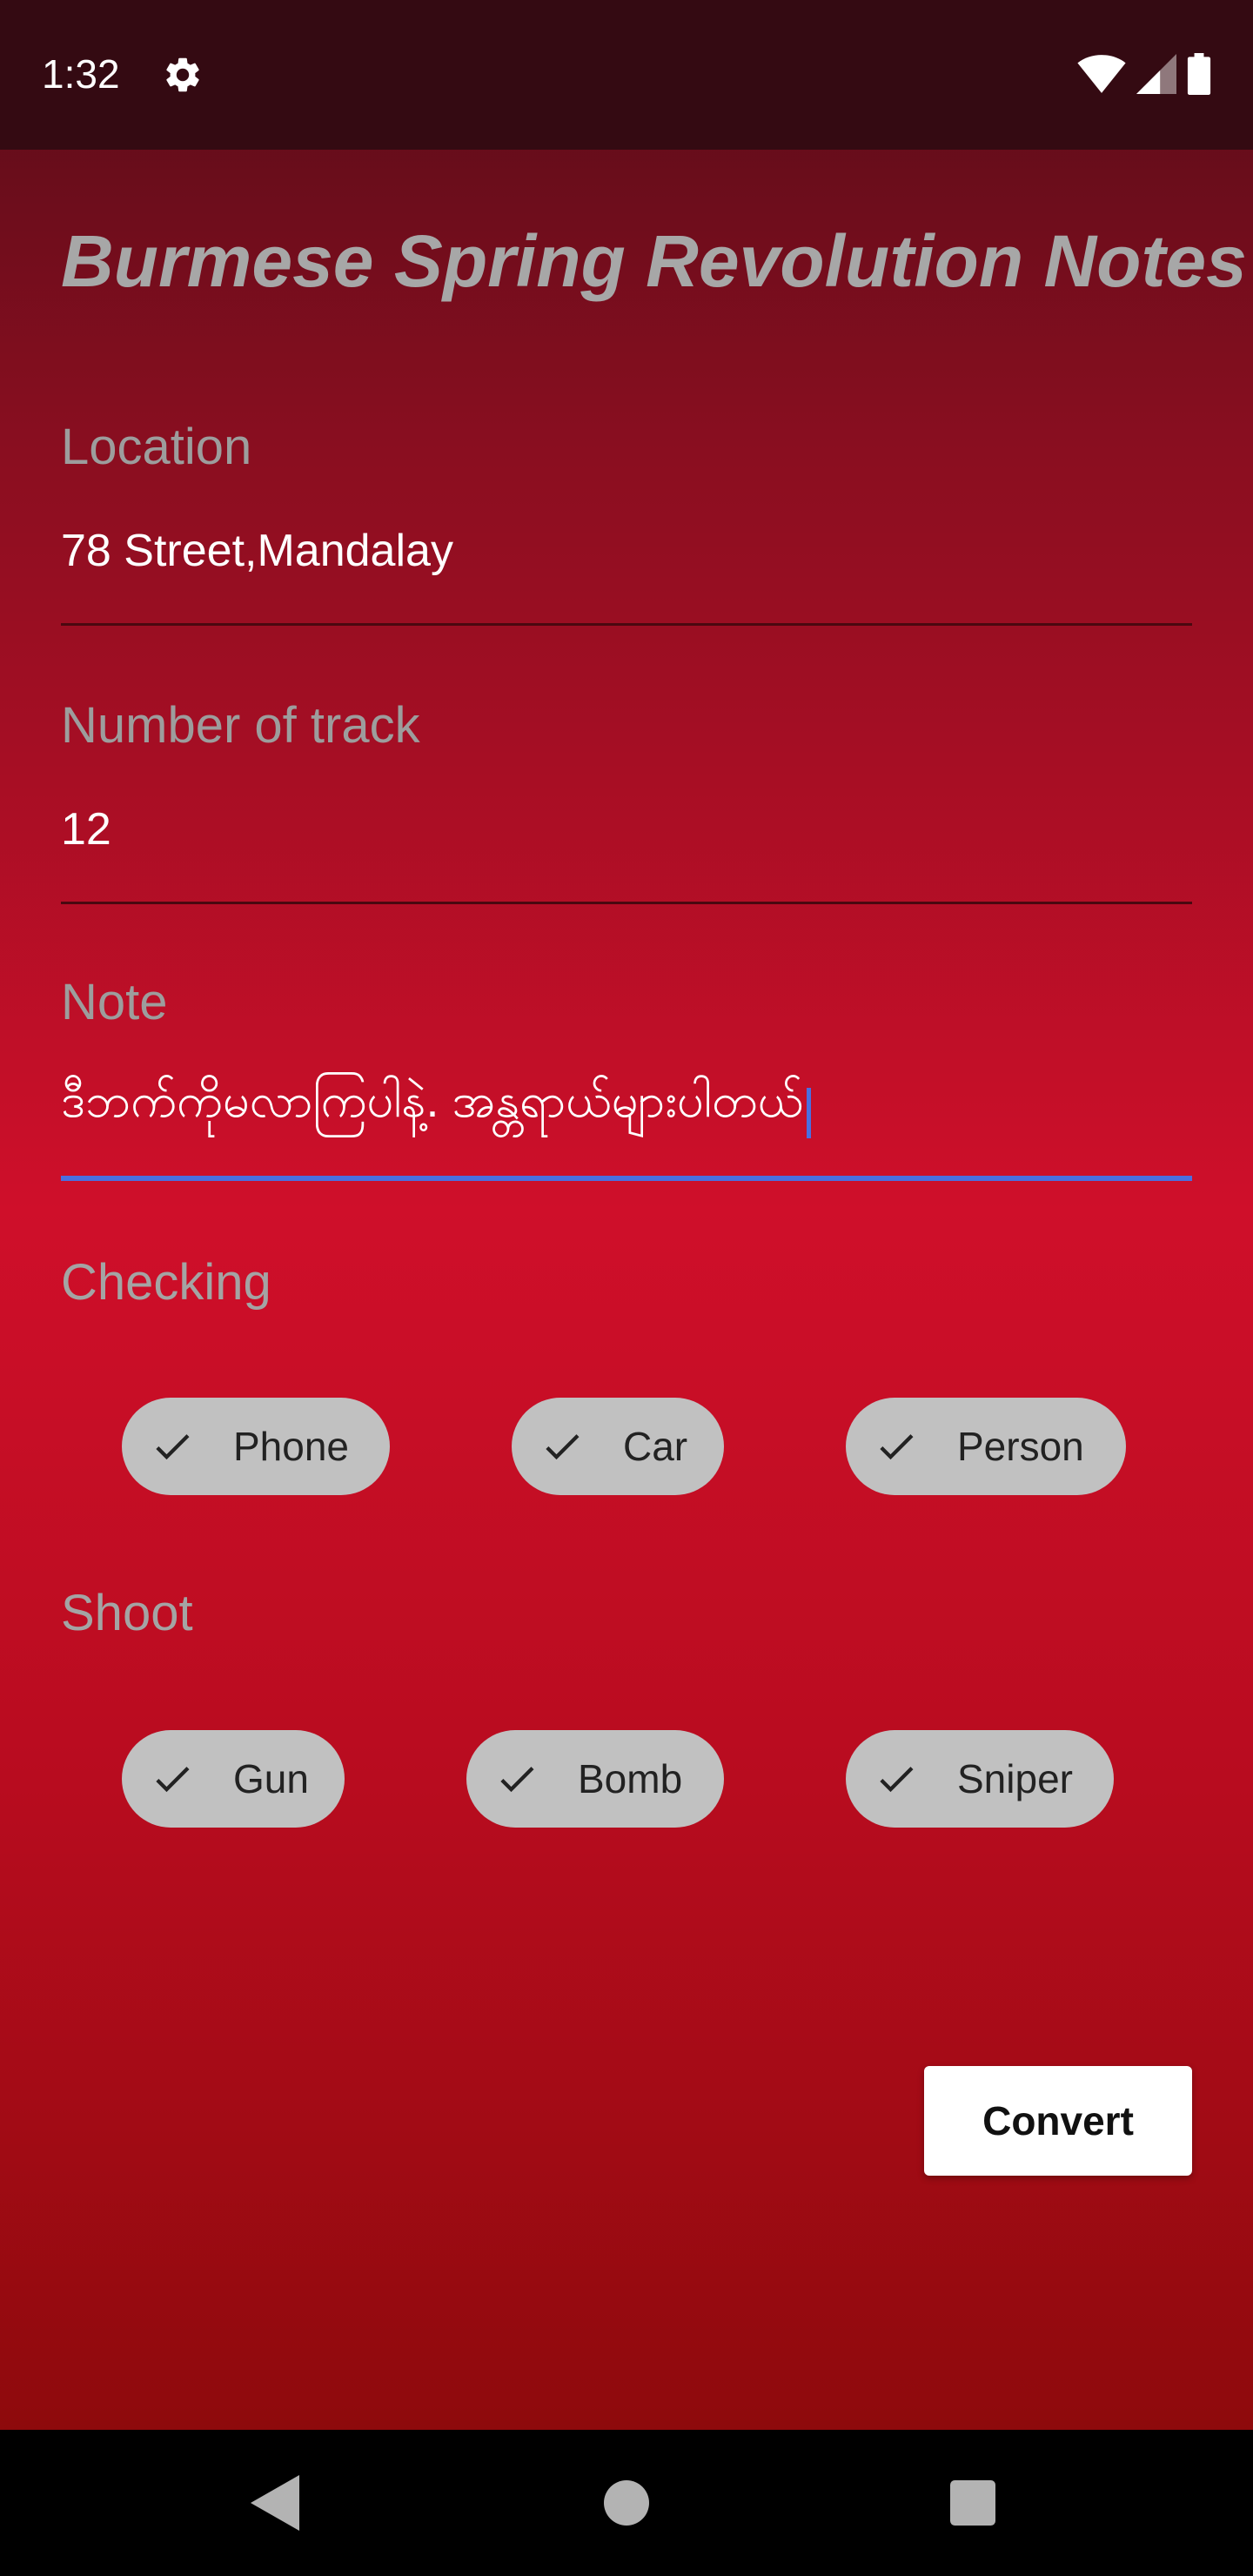 The image size is (1253, 2576). I want to click on home-button, so click(626, 2503).